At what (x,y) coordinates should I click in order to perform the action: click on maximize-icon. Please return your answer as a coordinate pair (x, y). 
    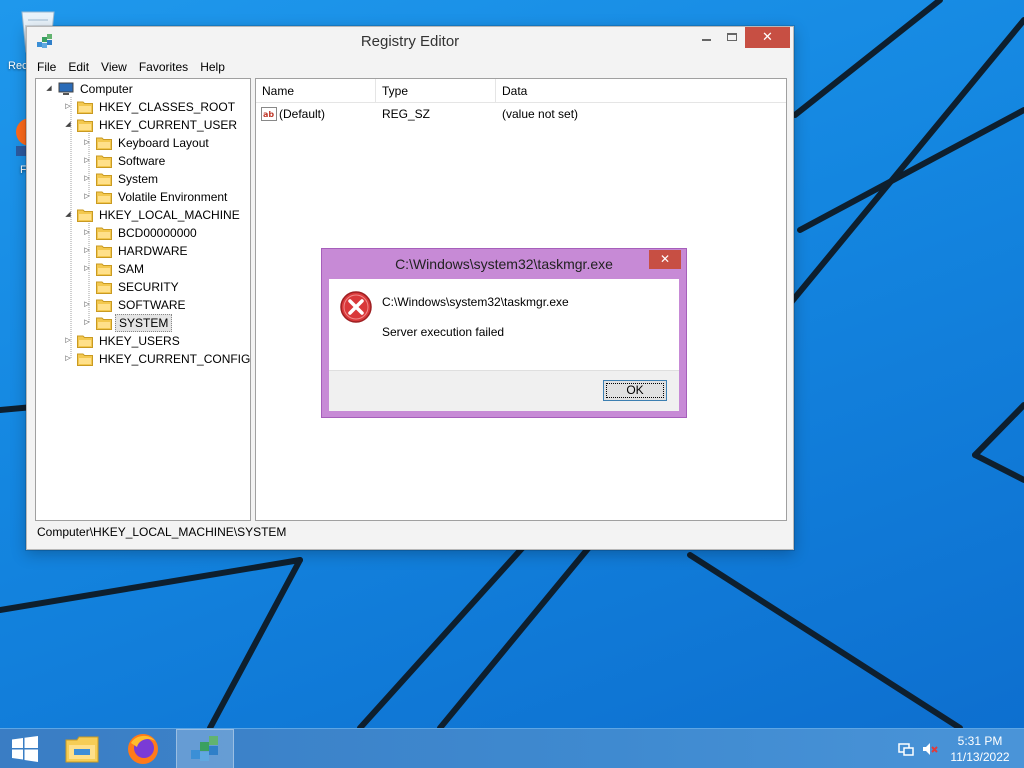
    Looking at the image, I should click on (732, 37).